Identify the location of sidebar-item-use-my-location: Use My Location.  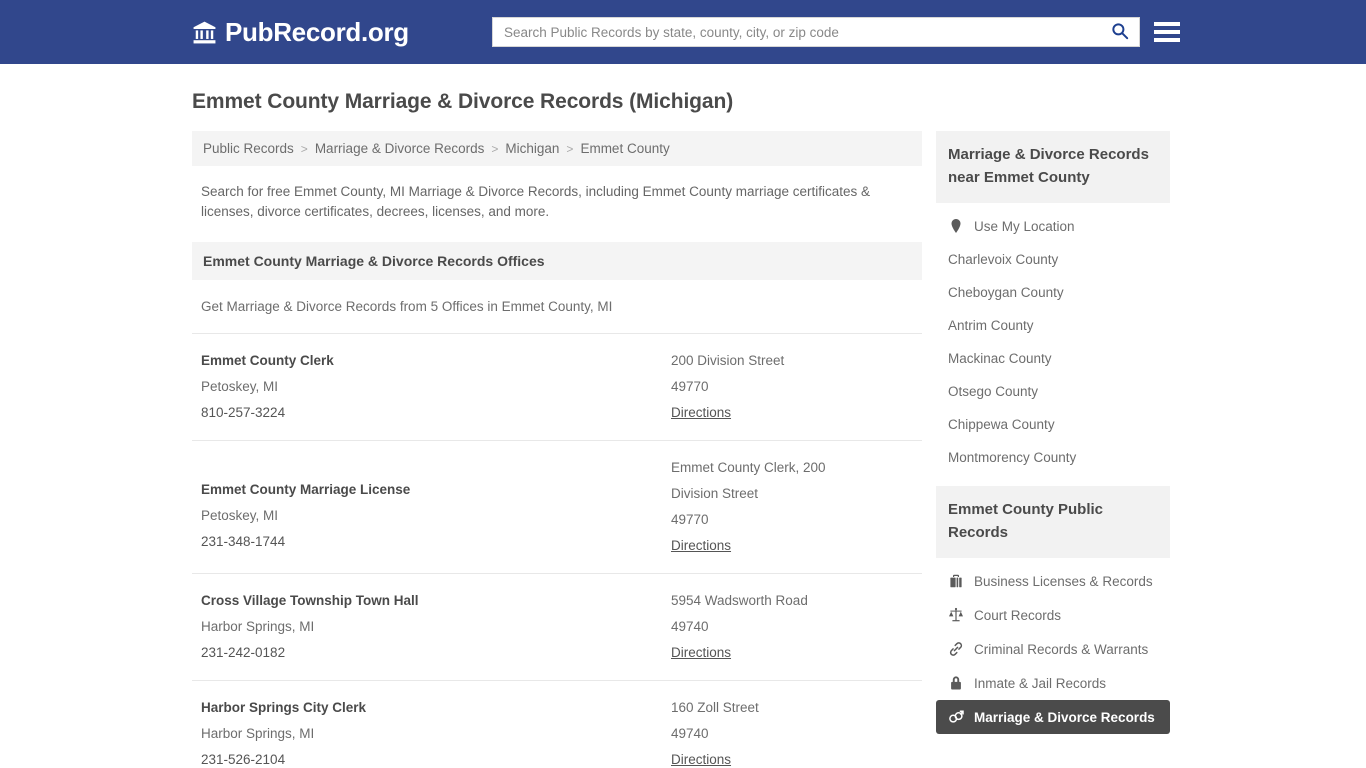
(1053, 226).